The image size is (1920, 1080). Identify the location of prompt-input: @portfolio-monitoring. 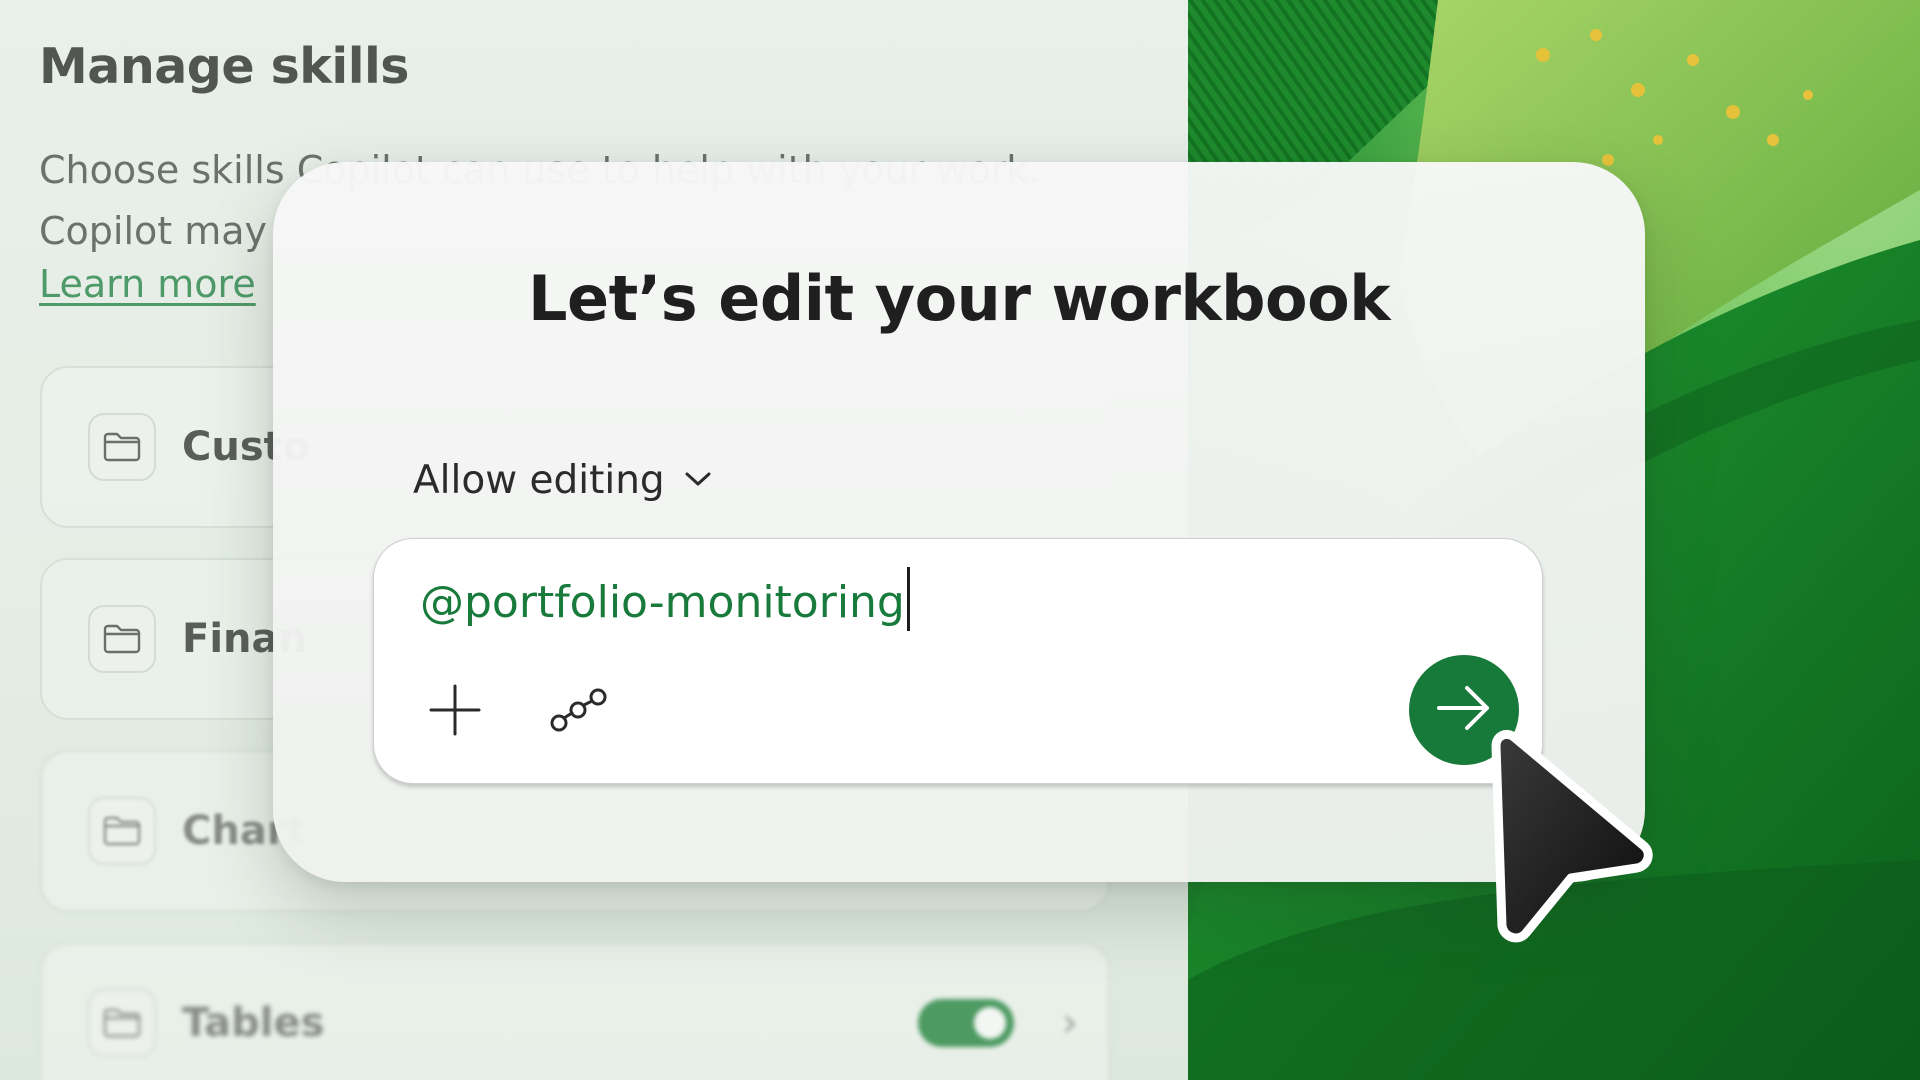
(665, 599).